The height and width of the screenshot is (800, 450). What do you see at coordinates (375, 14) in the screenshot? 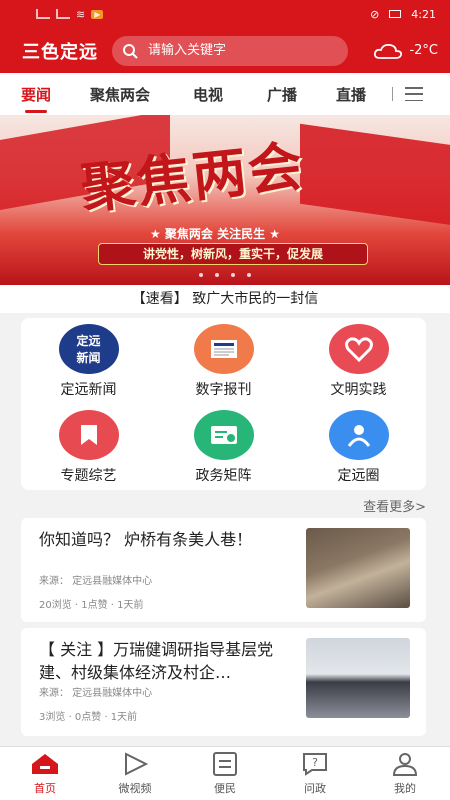
I see `mute-icon: ⊘` at bounding box center [375, 14].